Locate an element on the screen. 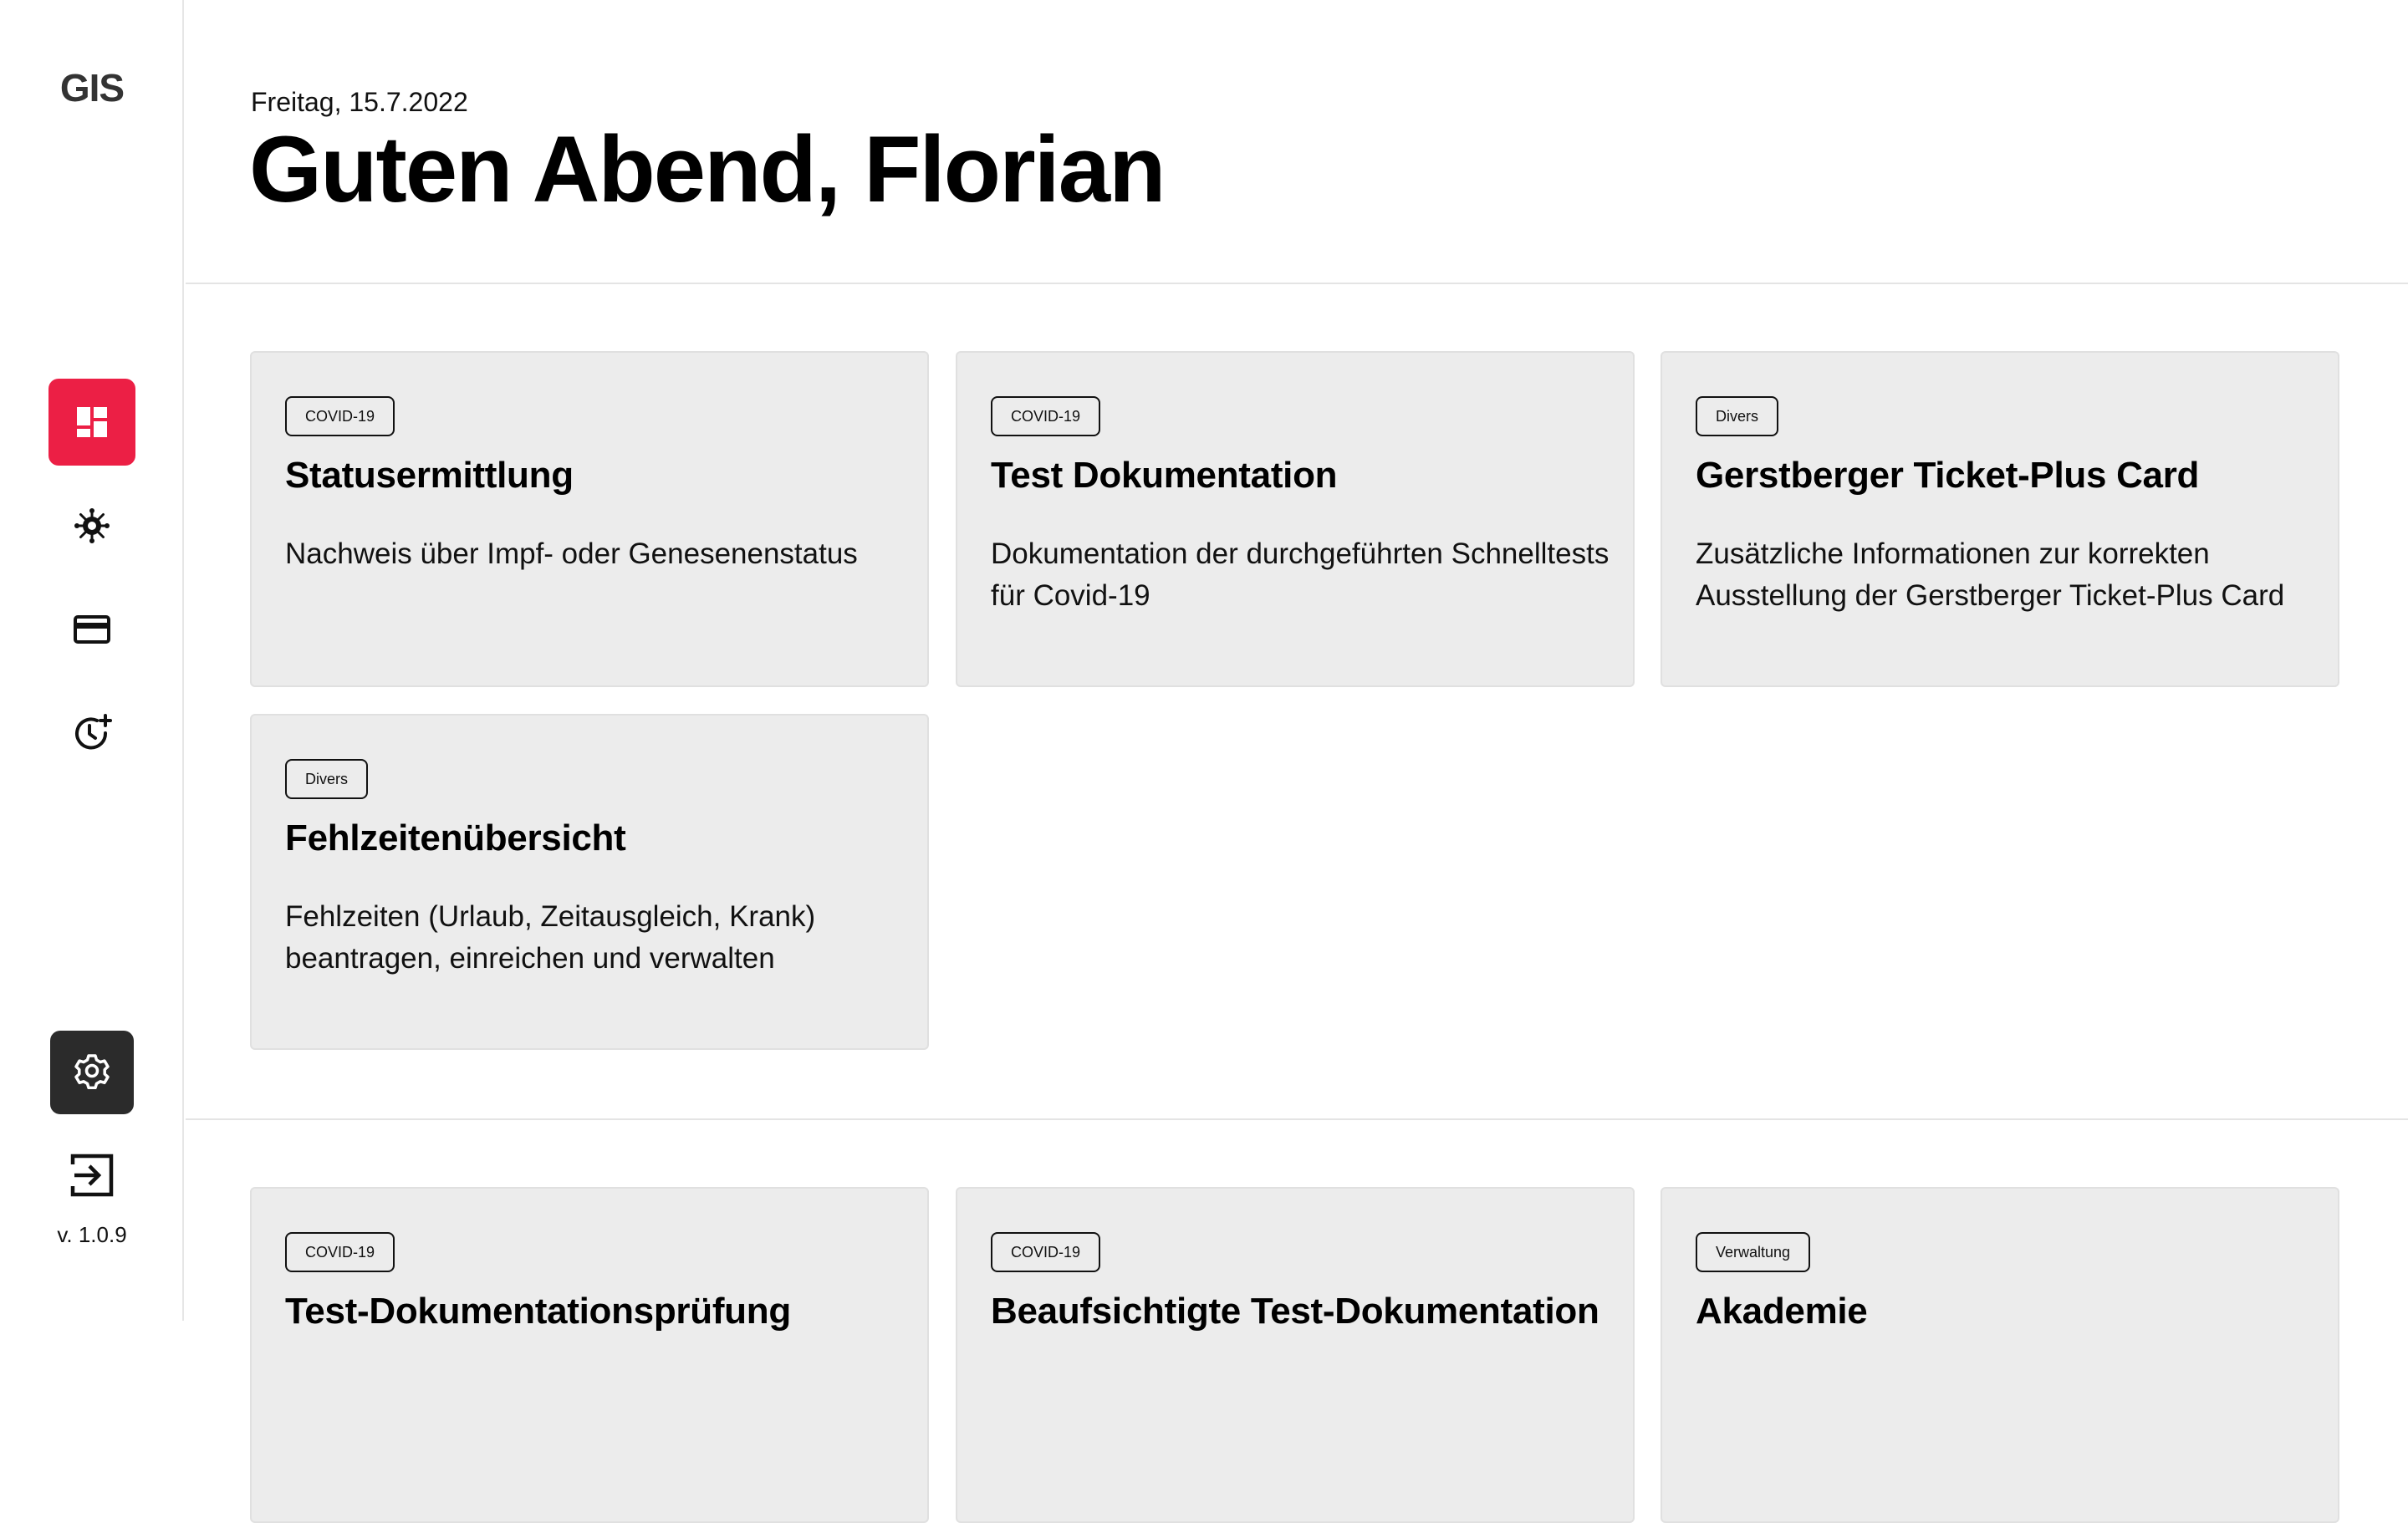  card-title: Test-Dokumentationsprüfung is located at coordinates (538, 1312).